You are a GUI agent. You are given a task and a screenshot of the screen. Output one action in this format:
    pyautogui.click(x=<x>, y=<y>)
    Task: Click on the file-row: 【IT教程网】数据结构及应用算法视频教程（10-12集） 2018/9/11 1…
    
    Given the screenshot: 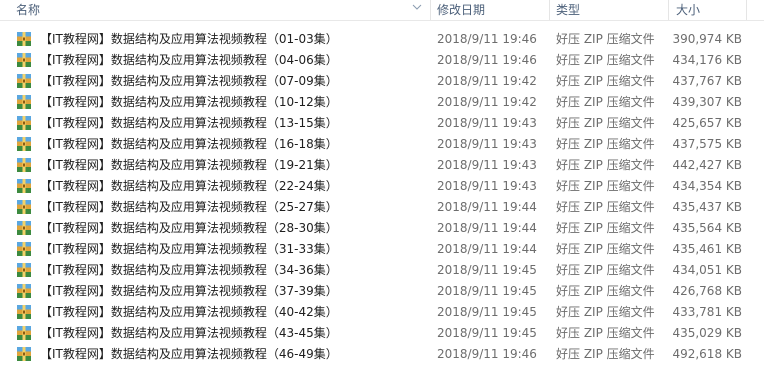 What is the action you would take?
    pyautogui.click(x=382, y=102)
    